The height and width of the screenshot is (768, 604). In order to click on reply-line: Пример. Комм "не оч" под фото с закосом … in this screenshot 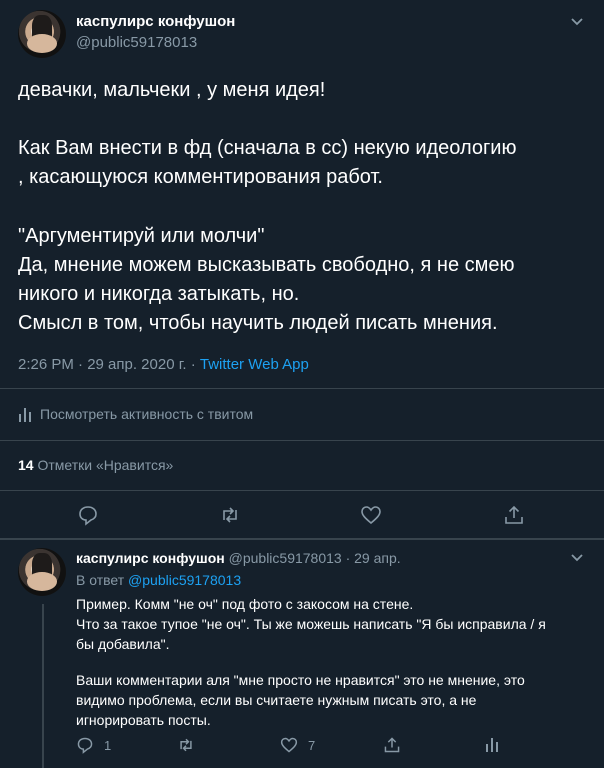, I will do `click(245, 604)`.